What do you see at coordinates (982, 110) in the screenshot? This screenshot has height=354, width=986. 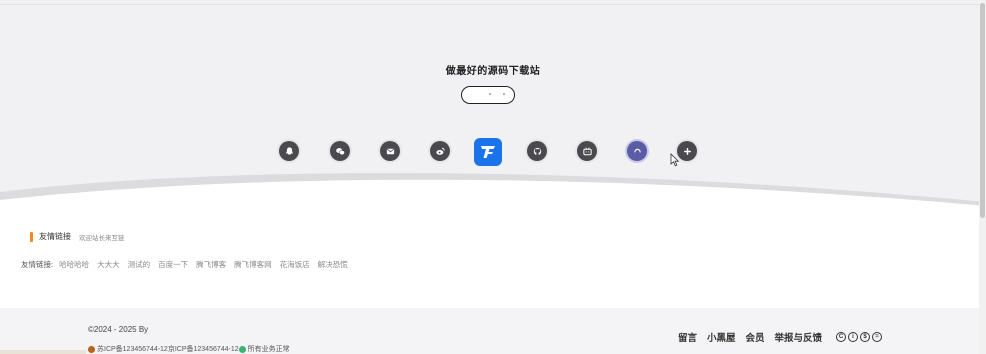 I see `scrollbar-thumb` at bounding box center [982, 110].